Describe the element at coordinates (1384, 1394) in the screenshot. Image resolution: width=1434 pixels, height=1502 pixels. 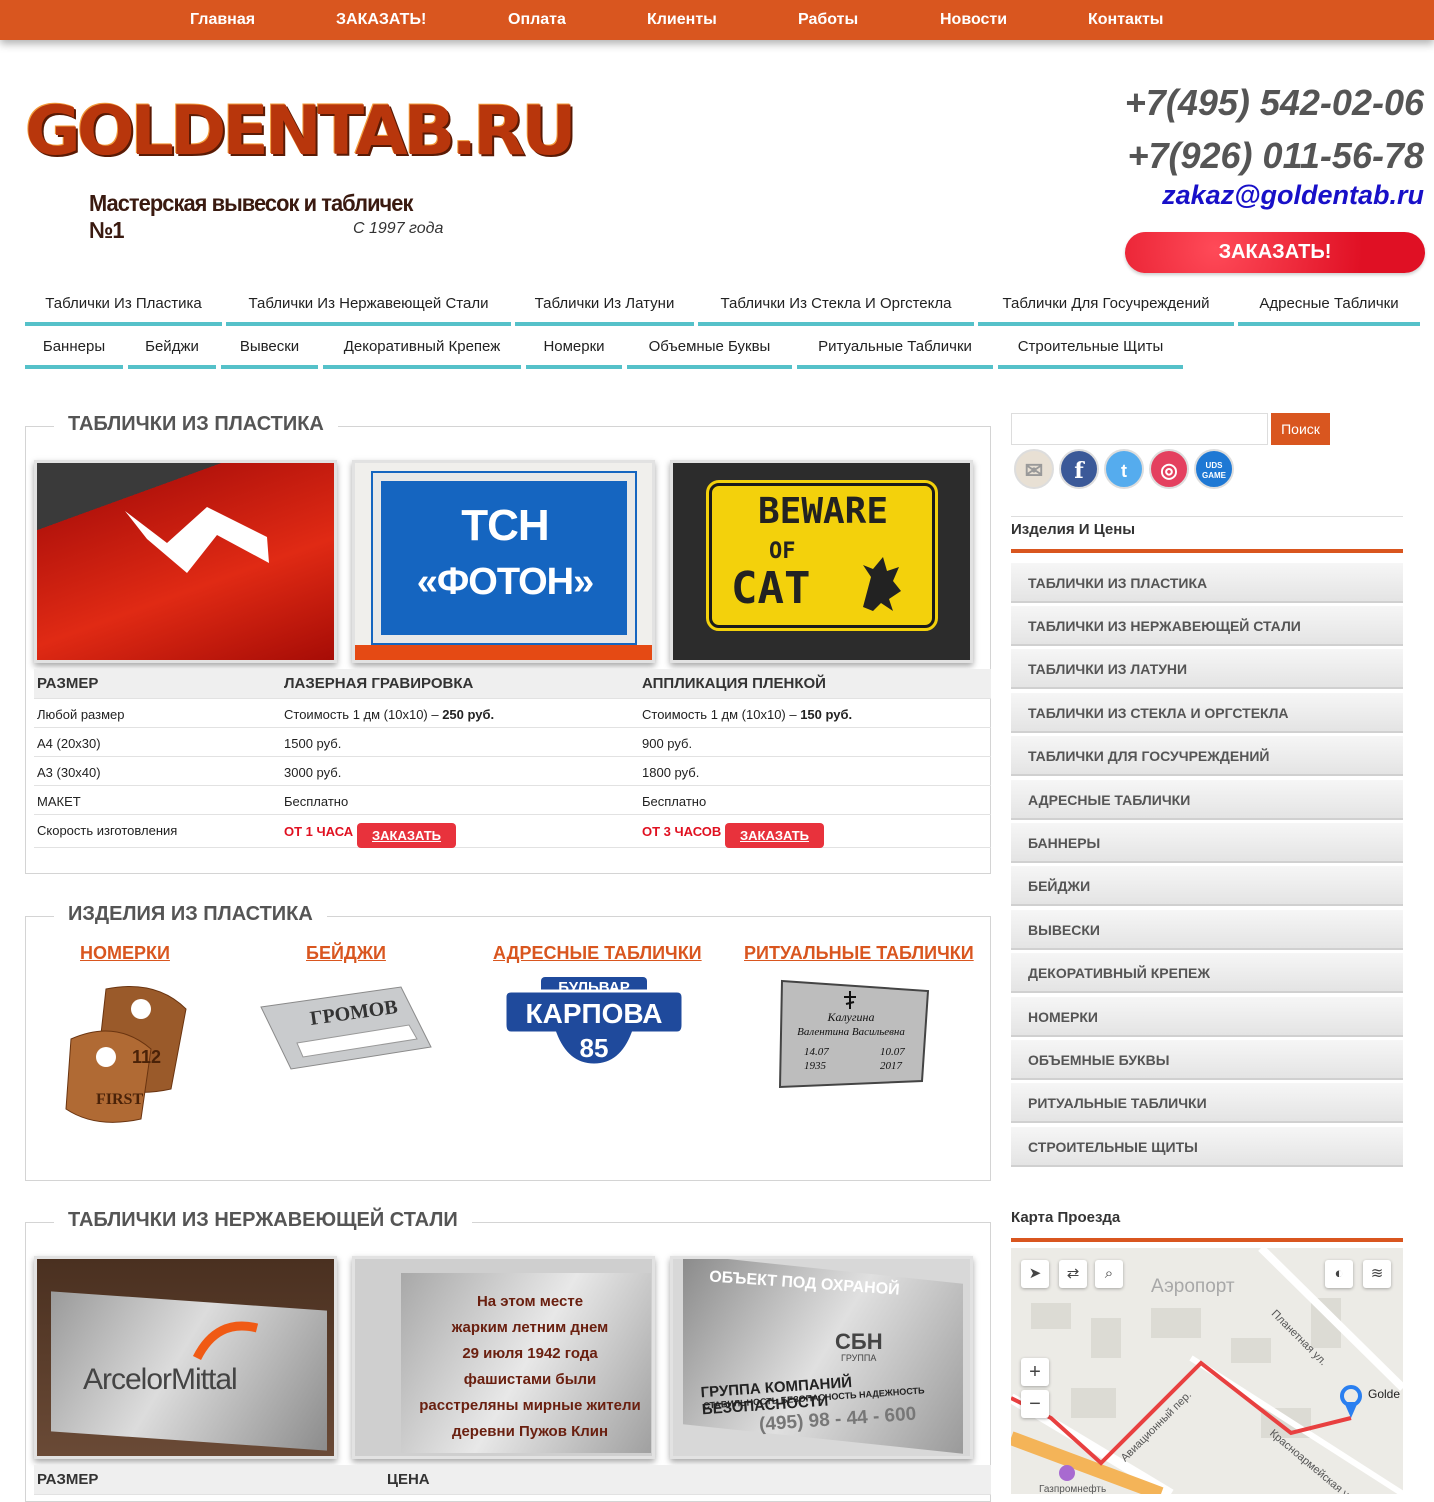
I see `map-place: Golde` at that location.